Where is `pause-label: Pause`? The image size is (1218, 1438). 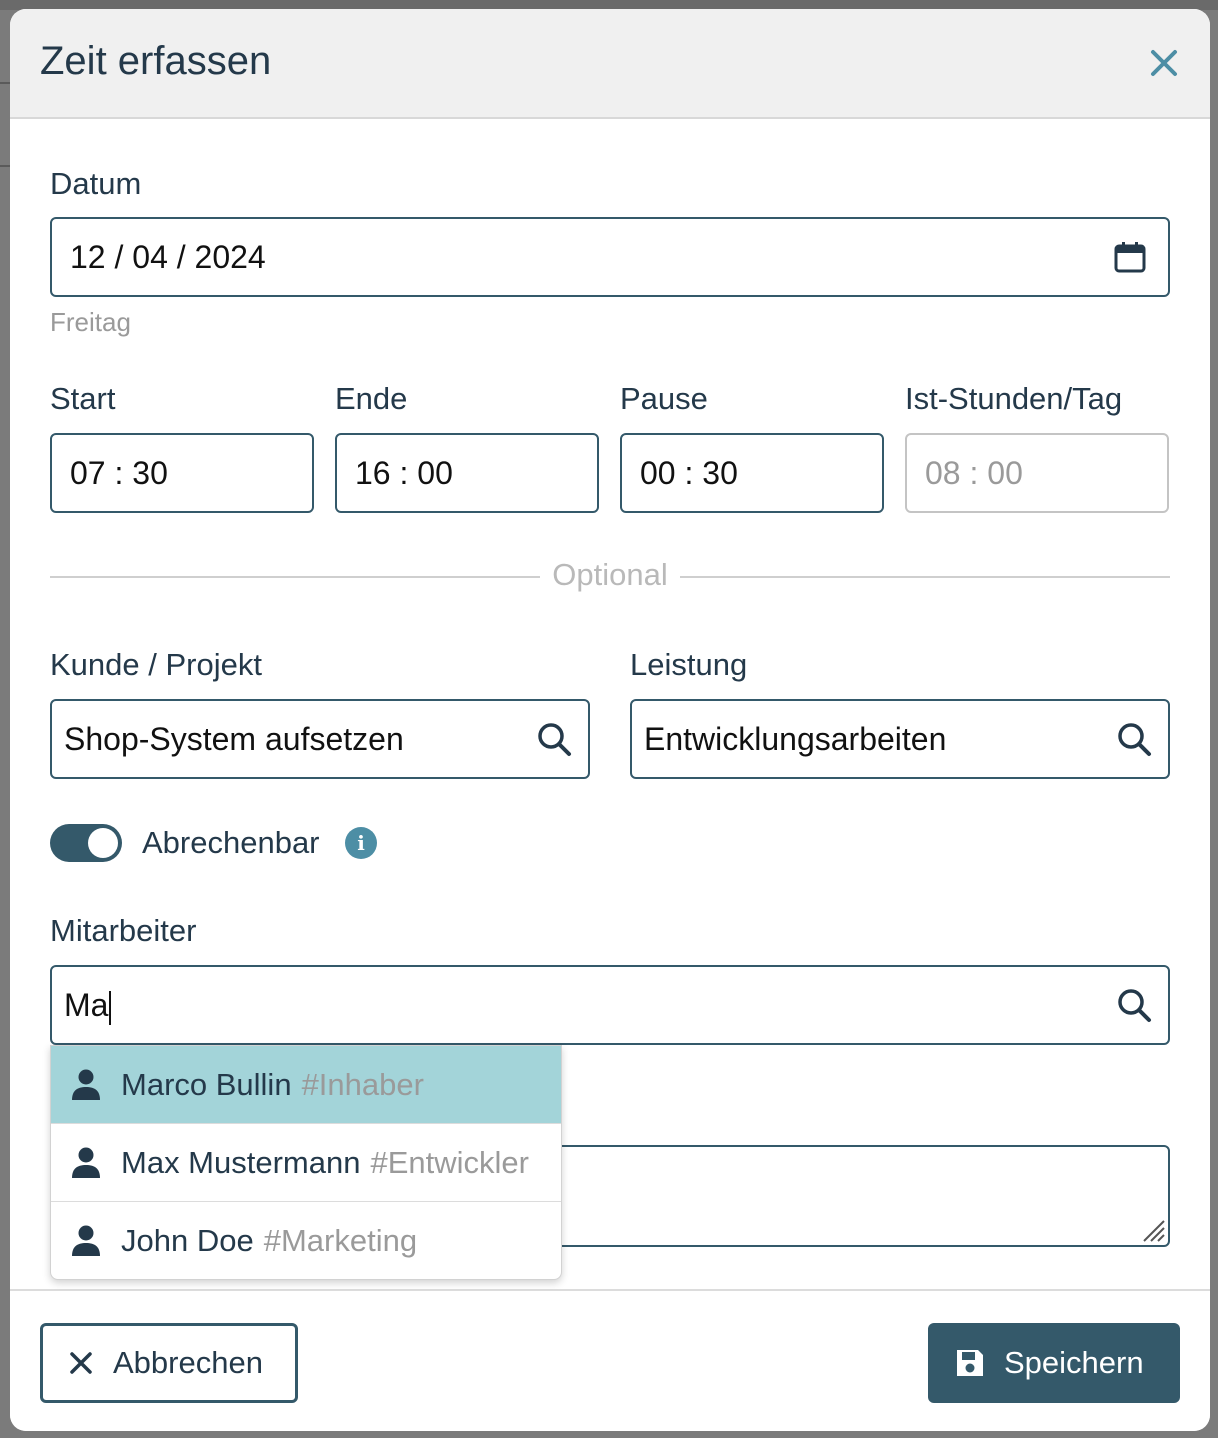
pause-label: Pause is located at coordinates (664, 398).